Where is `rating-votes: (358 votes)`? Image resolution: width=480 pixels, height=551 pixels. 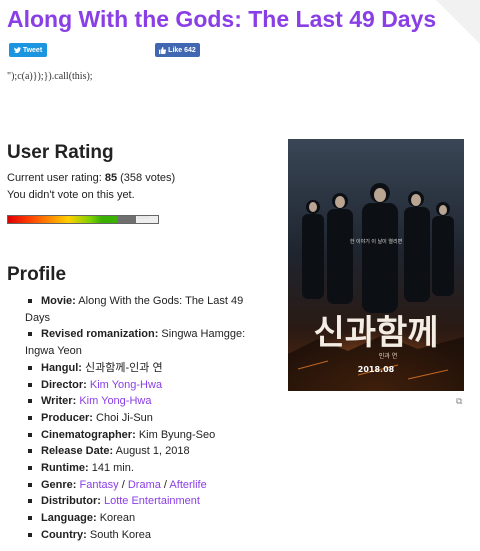 rating-votes: (358 votes) is located at coordinates (146, 178).